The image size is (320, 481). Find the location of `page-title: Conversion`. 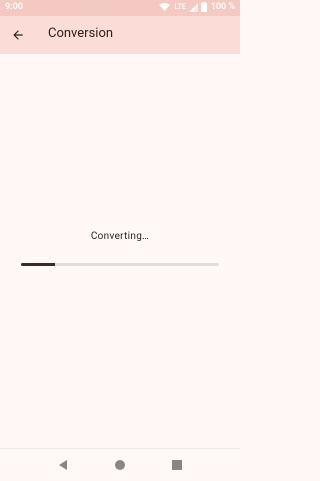

page-title: Conversion is located at coordinates (81, 33).